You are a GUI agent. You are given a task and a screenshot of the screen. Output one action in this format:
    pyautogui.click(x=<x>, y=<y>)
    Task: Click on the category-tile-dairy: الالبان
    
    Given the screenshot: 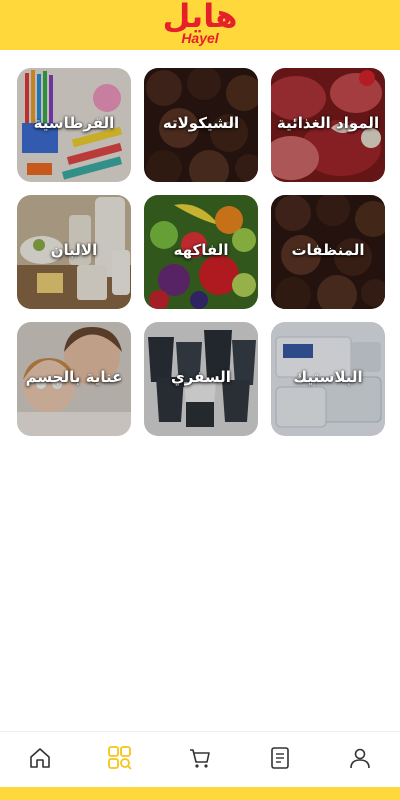 What is the action you would take?
    pyautogui.click(x=74, y=252)
    